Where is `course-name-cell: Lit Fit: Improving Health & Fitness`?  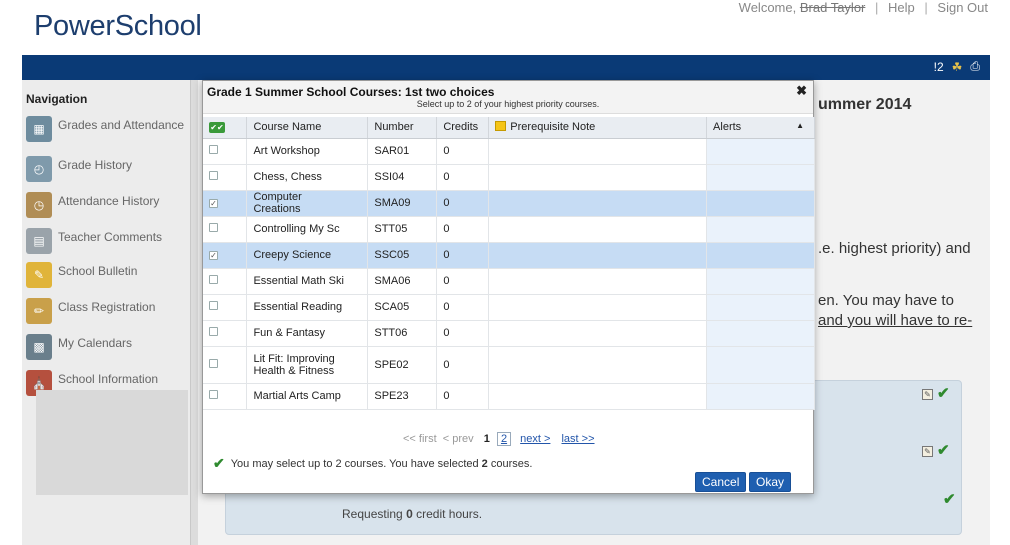 course-name-cell: Lit Fit: Improving Health & Fitness is located at coordinates (307, 365).